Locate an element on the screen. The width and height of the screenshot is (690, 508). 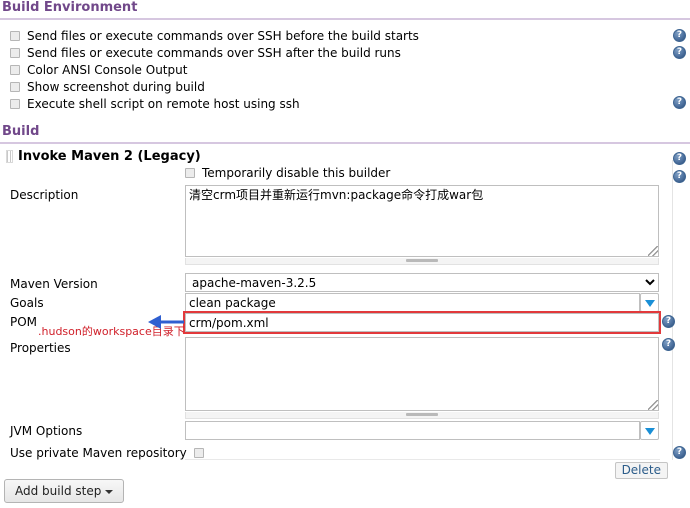
add-build-step-label: Add build step is located at coordinates (58, 491).